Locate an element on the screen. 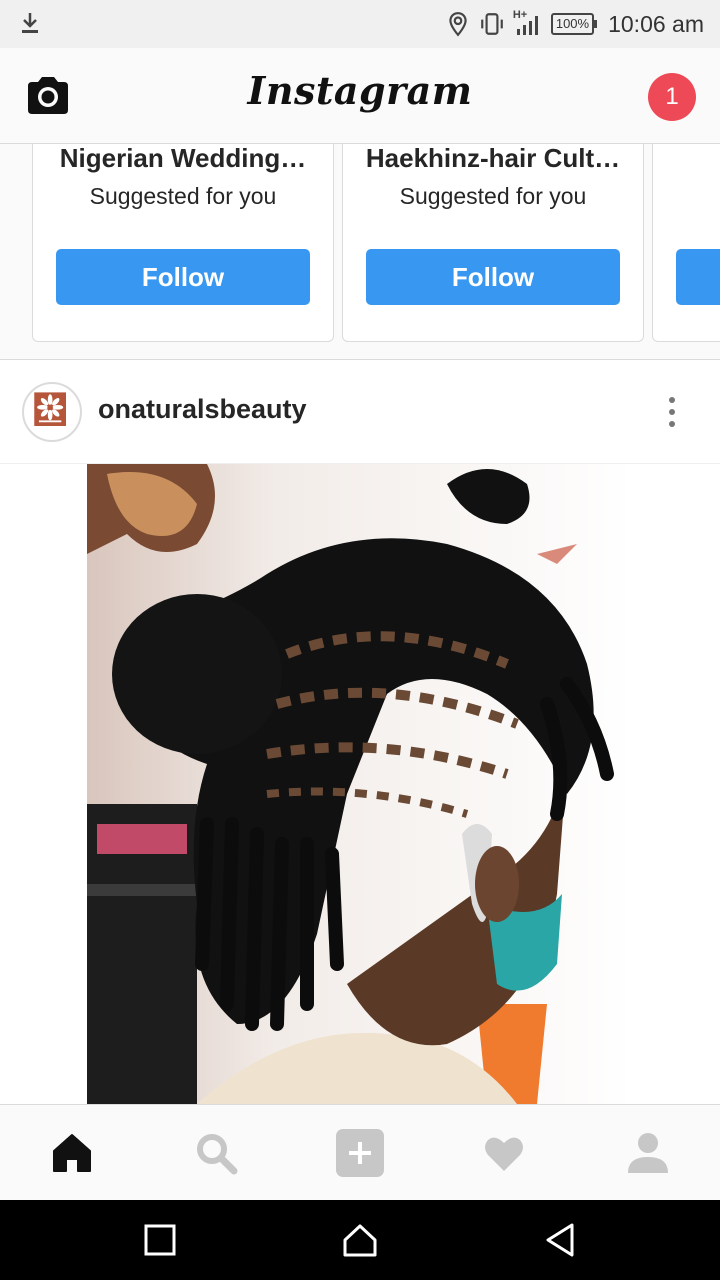 The height and width of the screenshot is (1280, 720). avatar is located at coordinates (52, 412).